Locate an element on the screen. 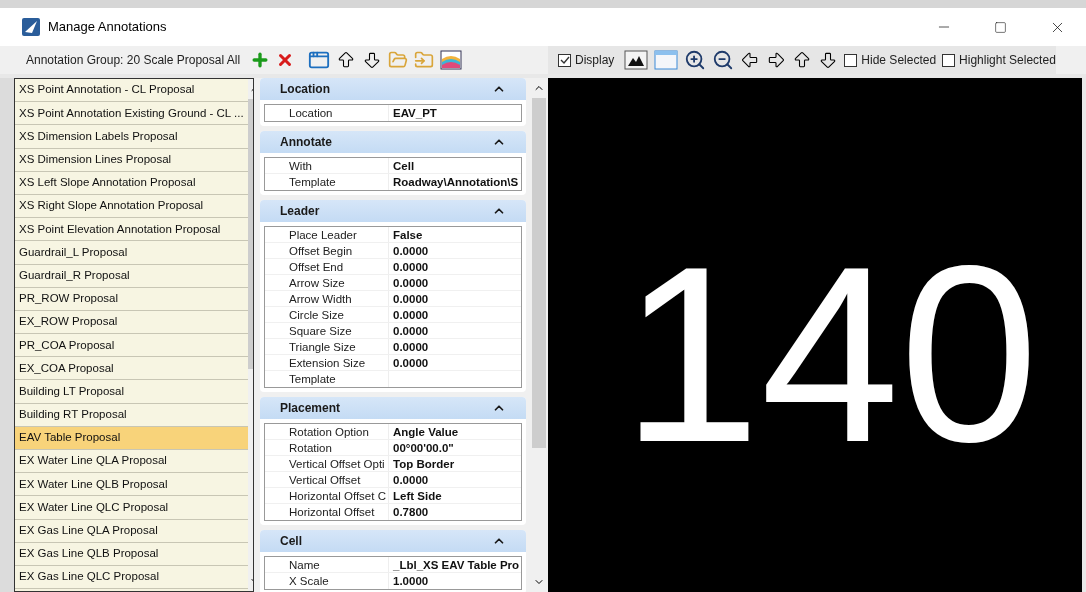 The height and width of the screenshot is (592, 1086). property-label: Rotation Option is located at coordinates (327, 431).